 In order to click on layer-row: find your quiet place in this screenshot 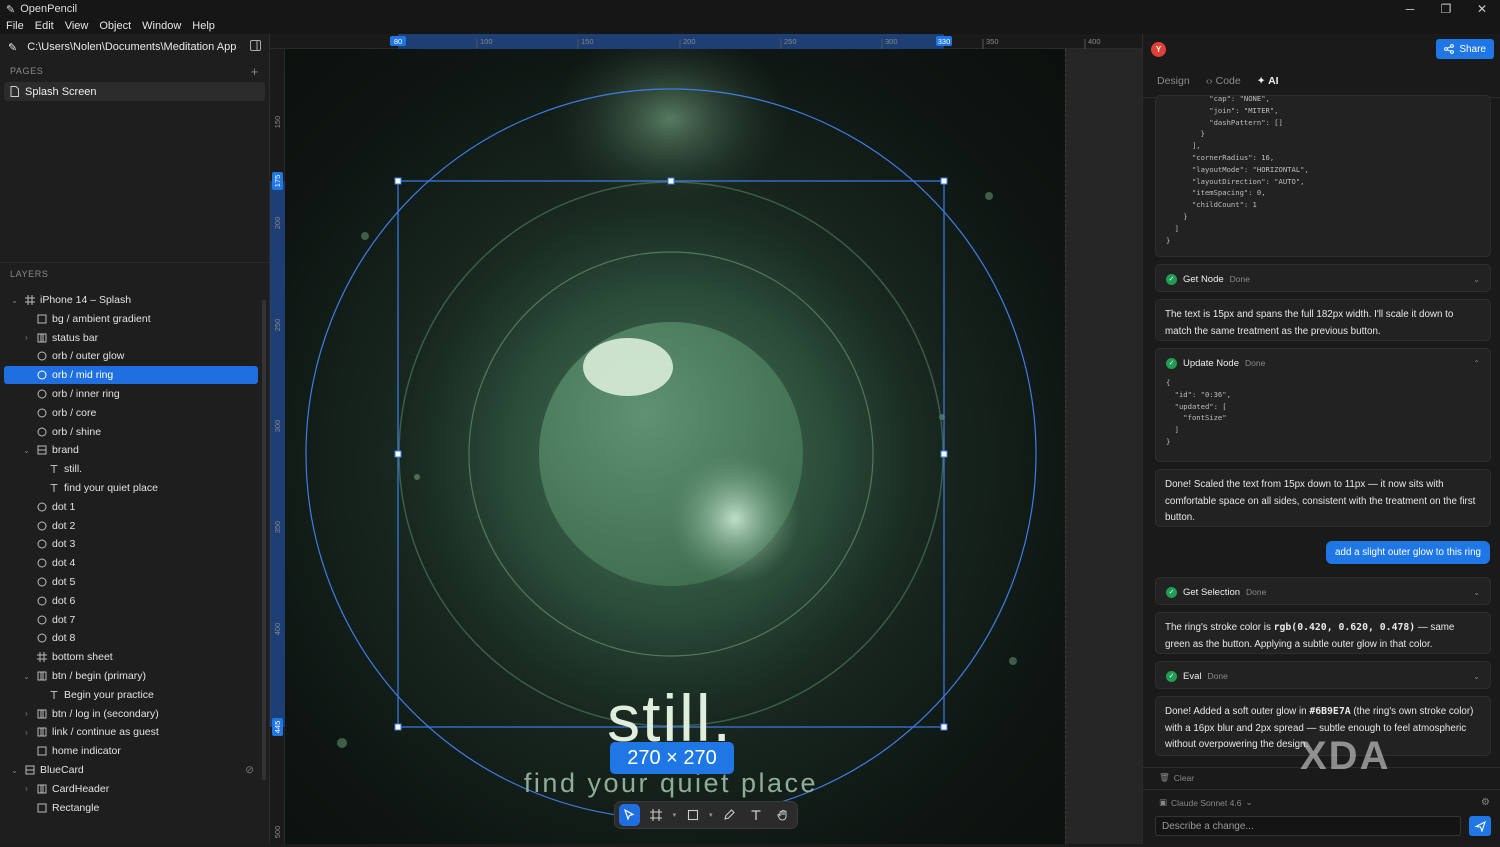, I will do `click(131, 488)`.